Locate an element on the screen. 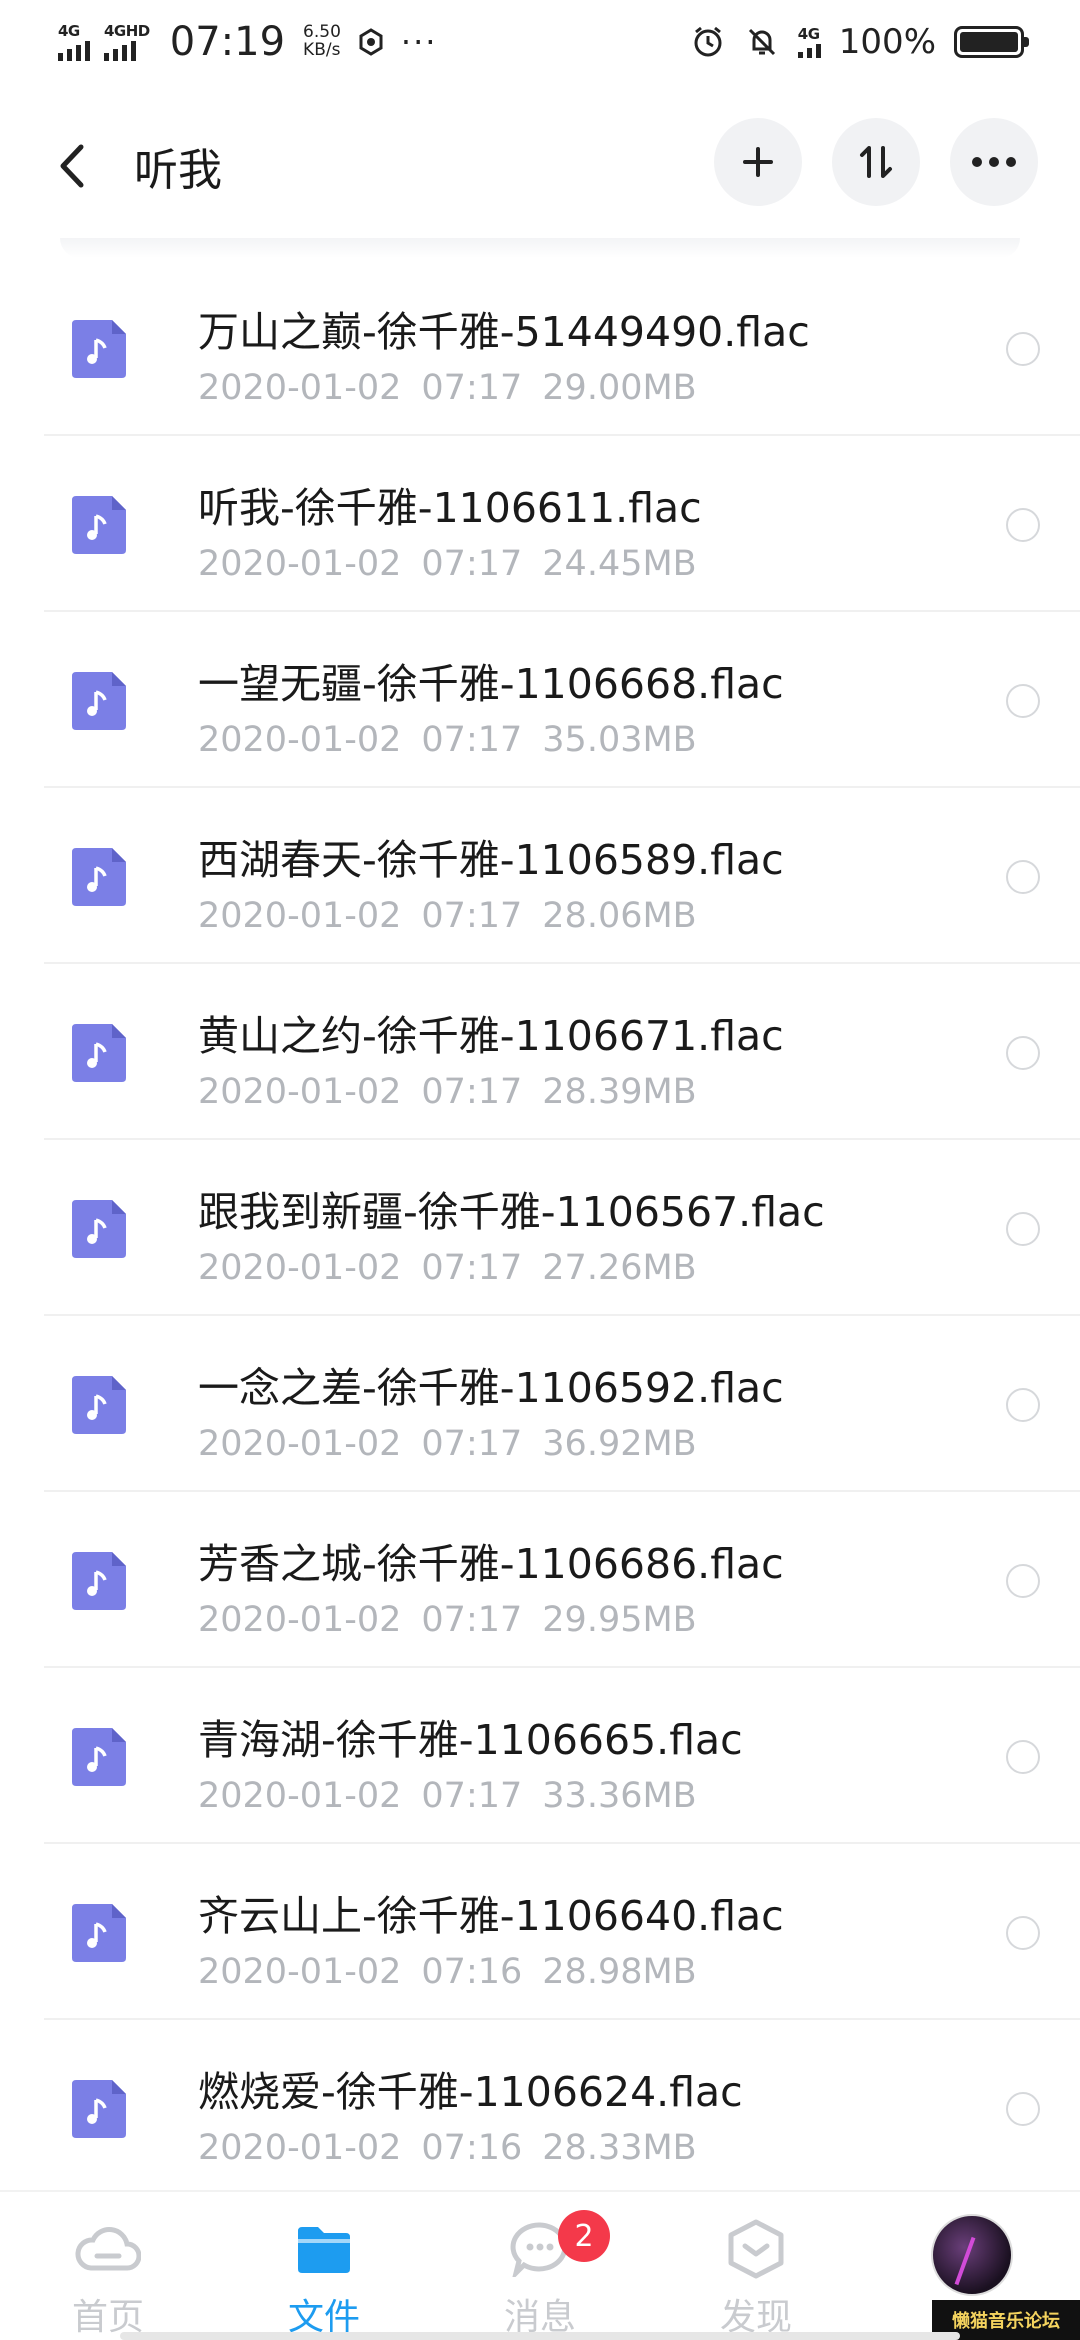 This screenshot has width=1080, height=2340. file-name: 听我-徐千雅-1106611.flac is located at coordinates (450, 508).